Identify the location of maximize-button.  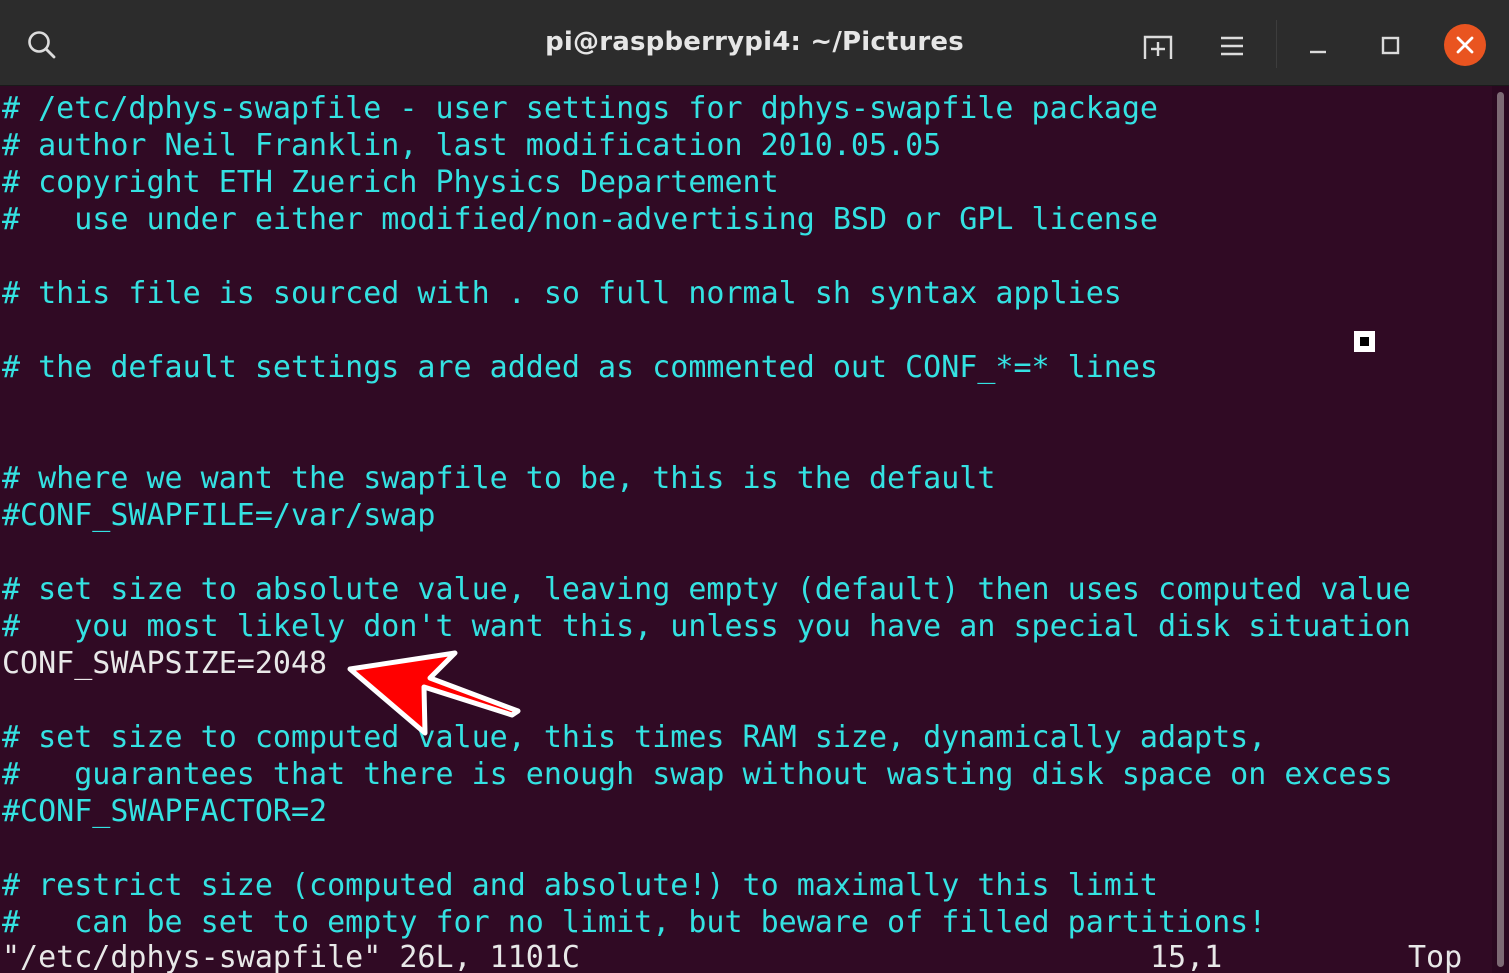
(1391, 46).